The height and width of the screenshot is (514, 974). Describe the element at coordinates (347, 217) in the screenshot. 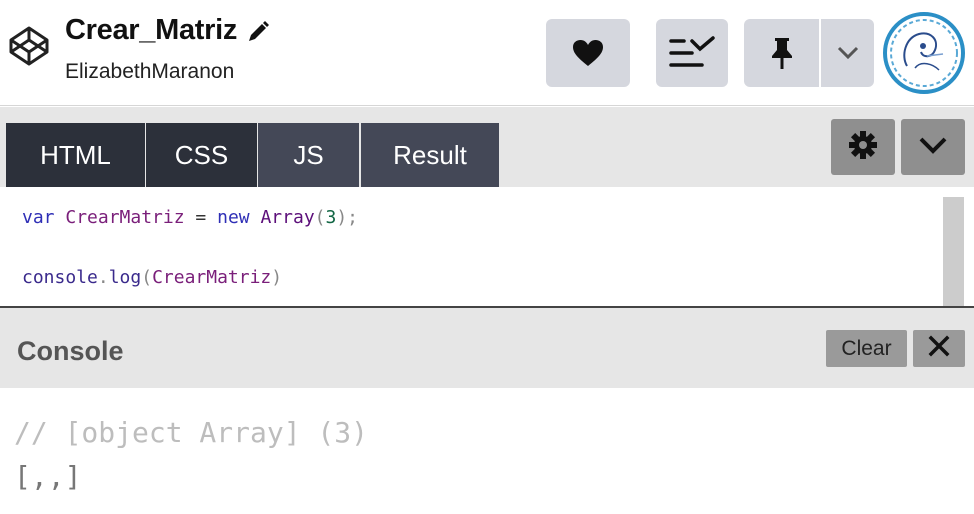

I see `code-paren: );` at that location.